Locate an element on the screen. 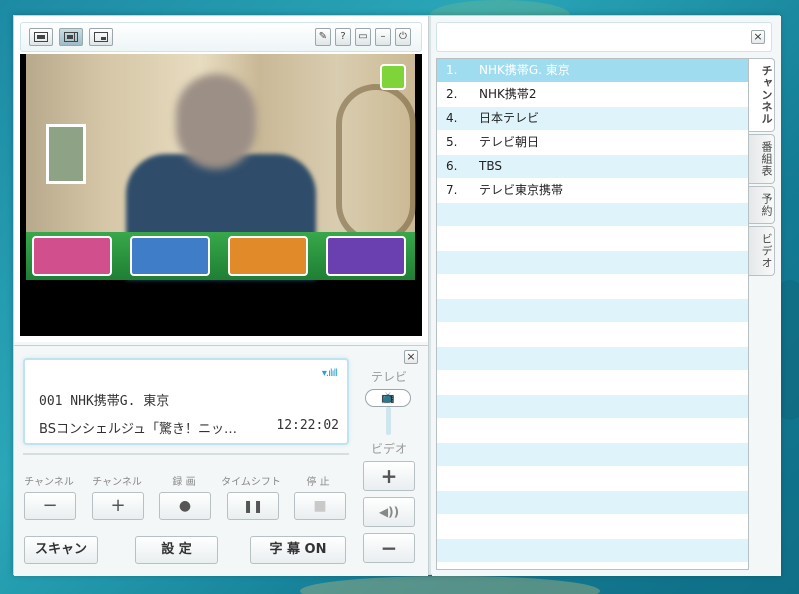 Image resolution: width=799 pixels, height=594 pixels. layout-single-icon is located at coordinates (41, 37).